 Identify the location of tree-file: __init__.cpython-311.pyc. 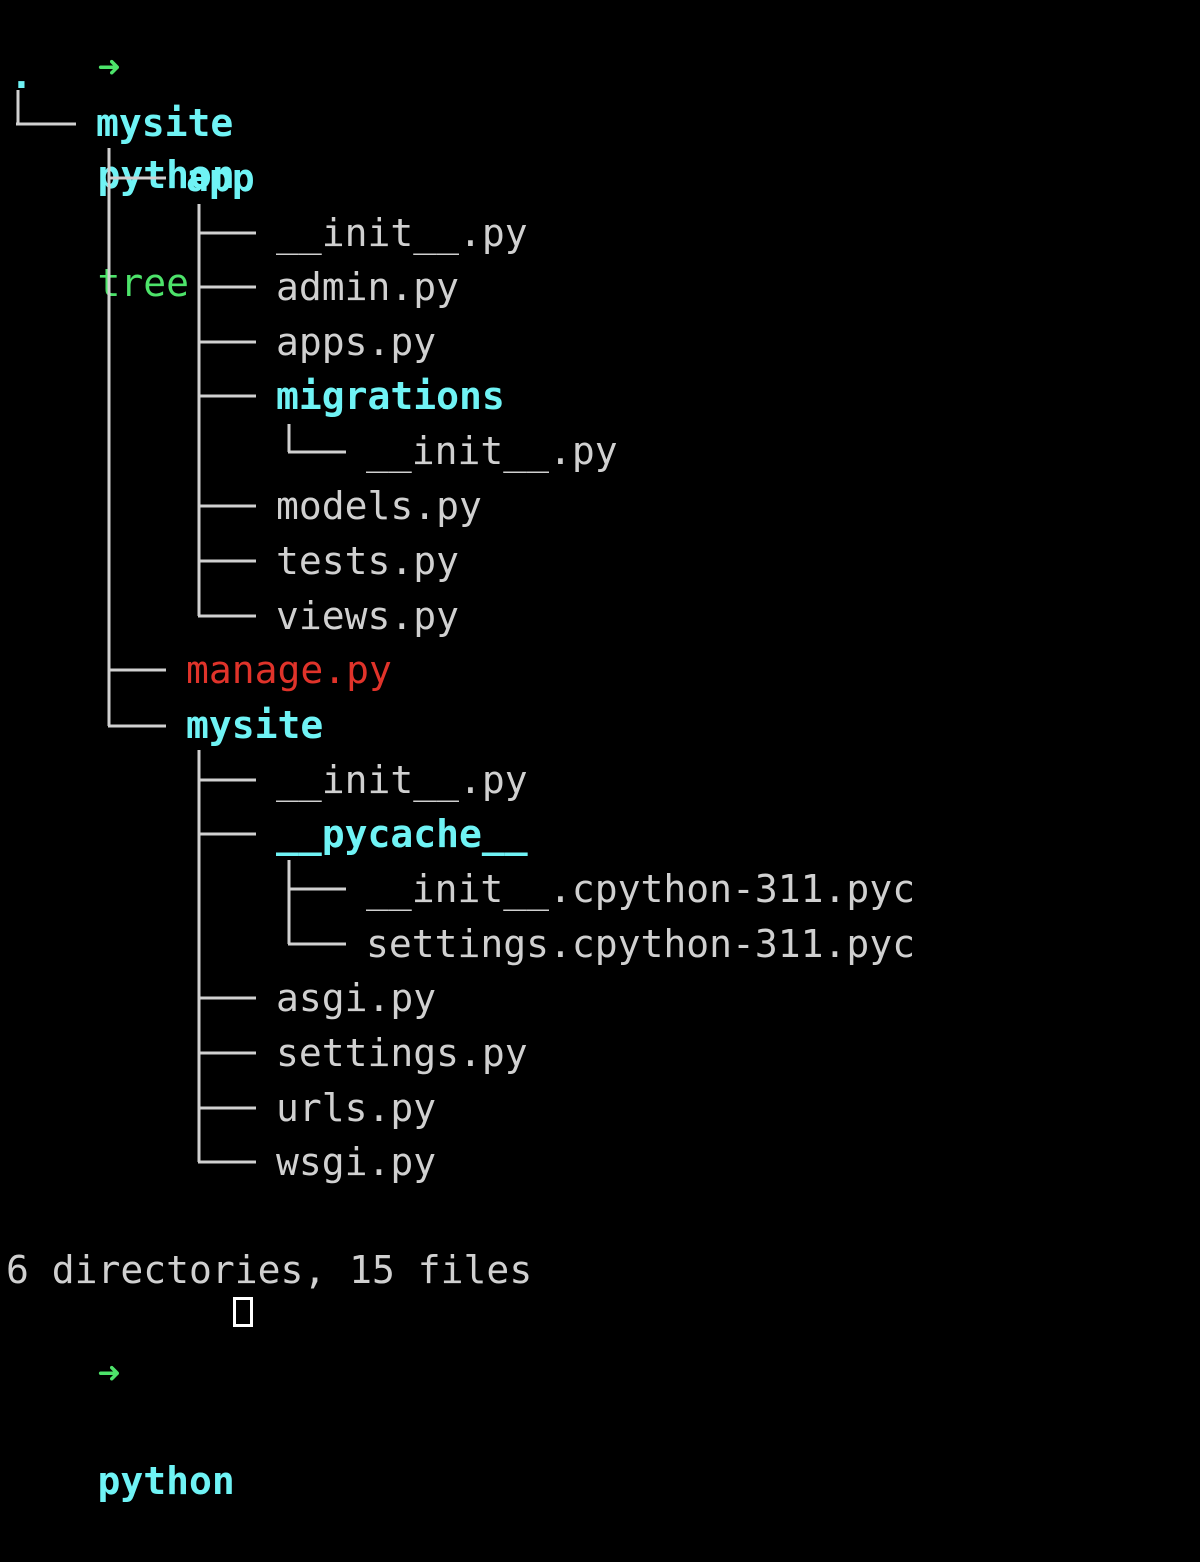
(641, 889).